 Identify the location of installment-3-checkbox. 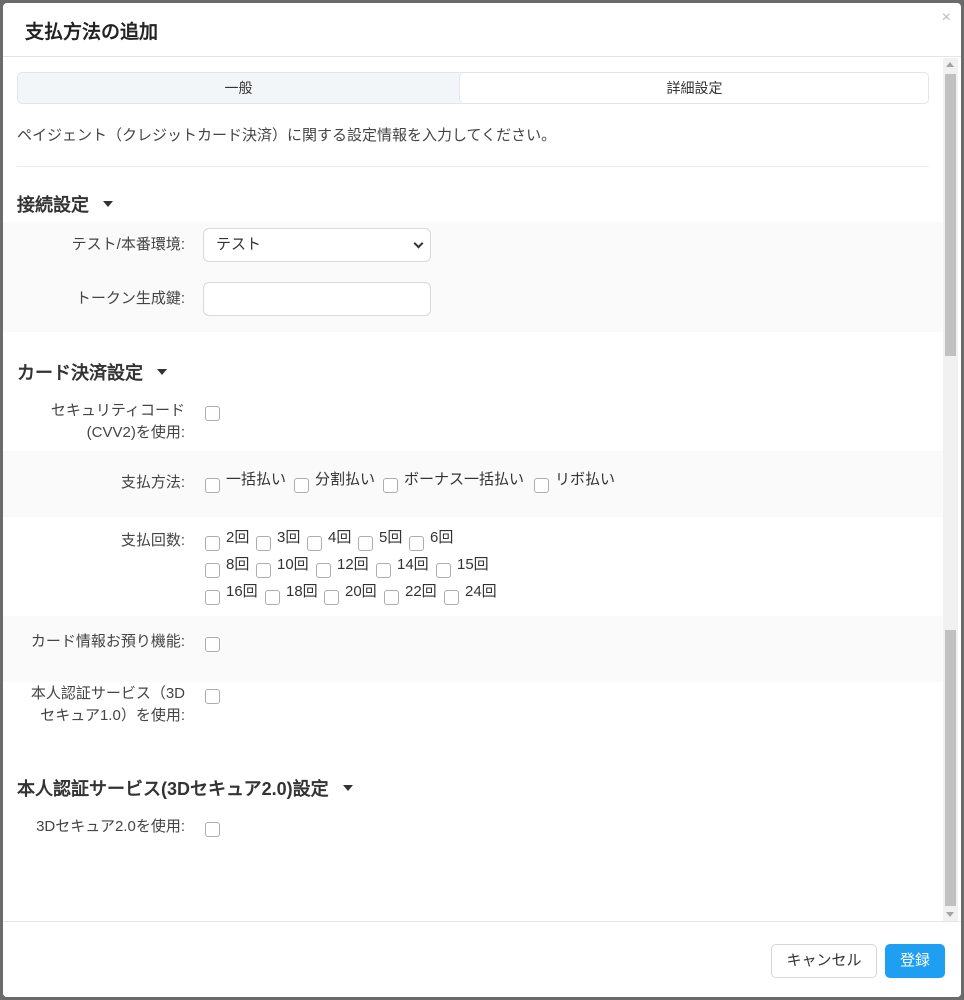
(263, 543).